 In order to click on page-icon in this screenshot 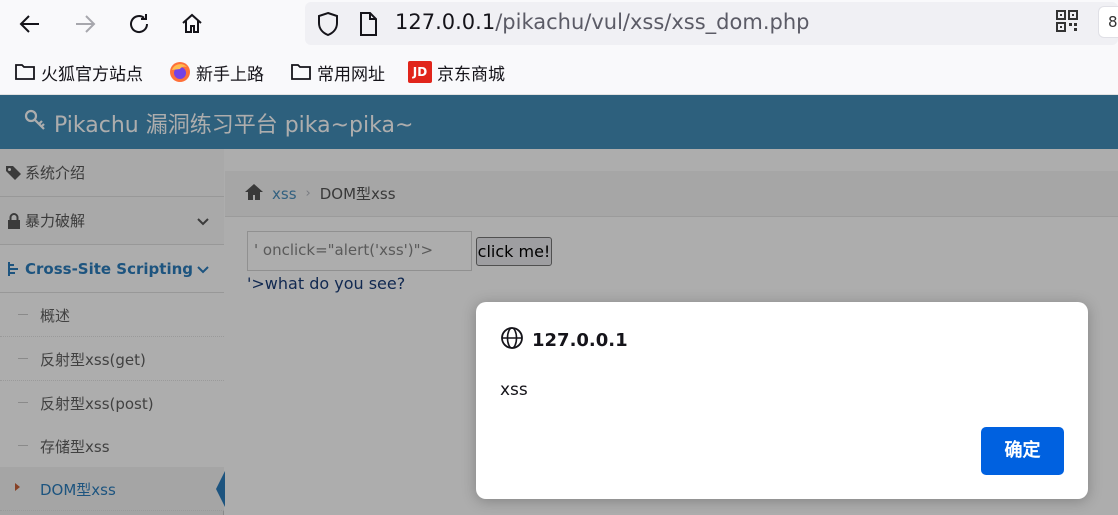, I will do `click(368, 26)`.